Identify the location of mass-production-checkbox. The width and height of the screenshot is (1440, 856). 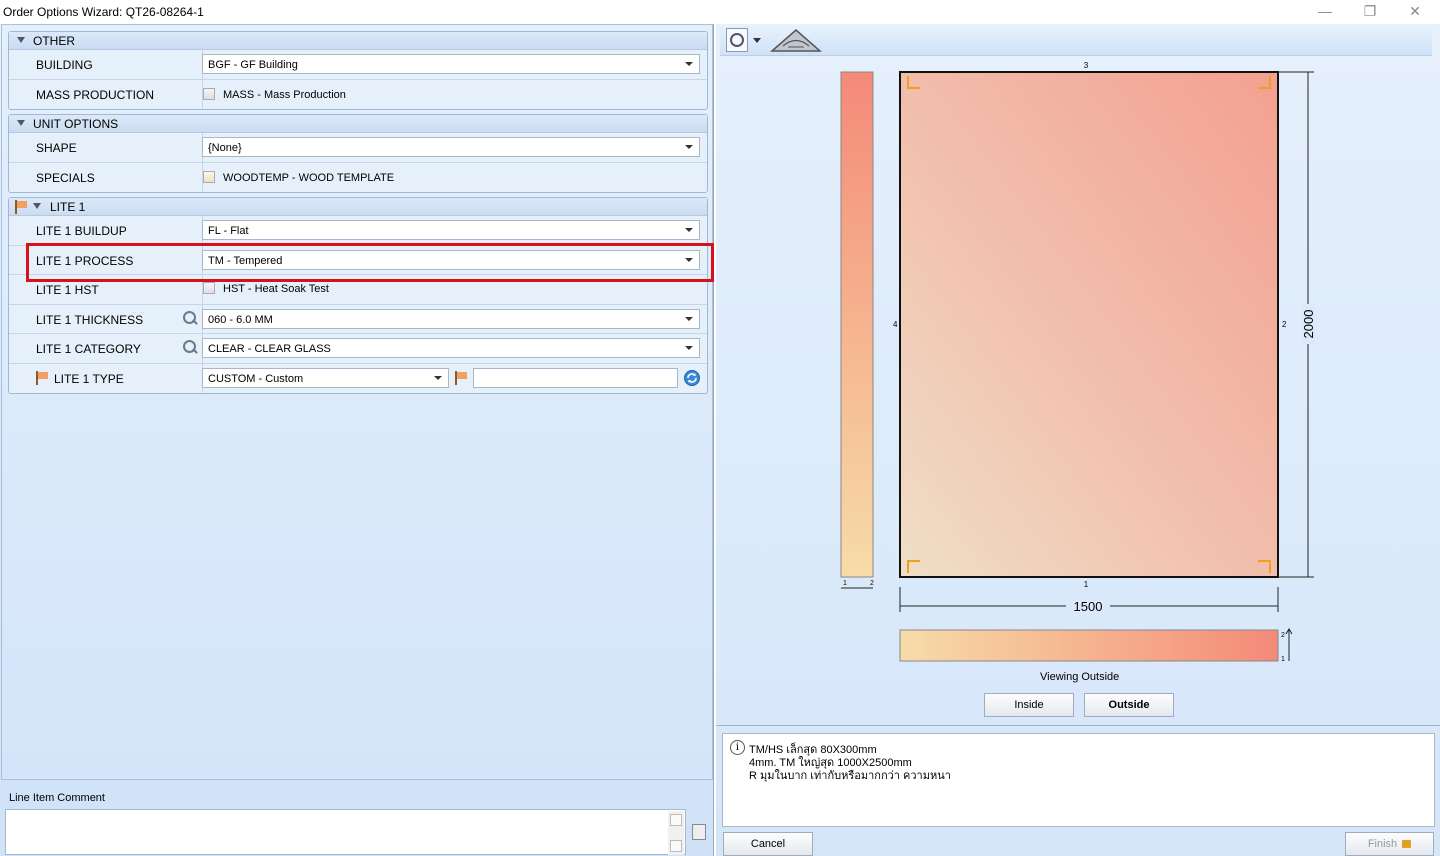
(209, 93).